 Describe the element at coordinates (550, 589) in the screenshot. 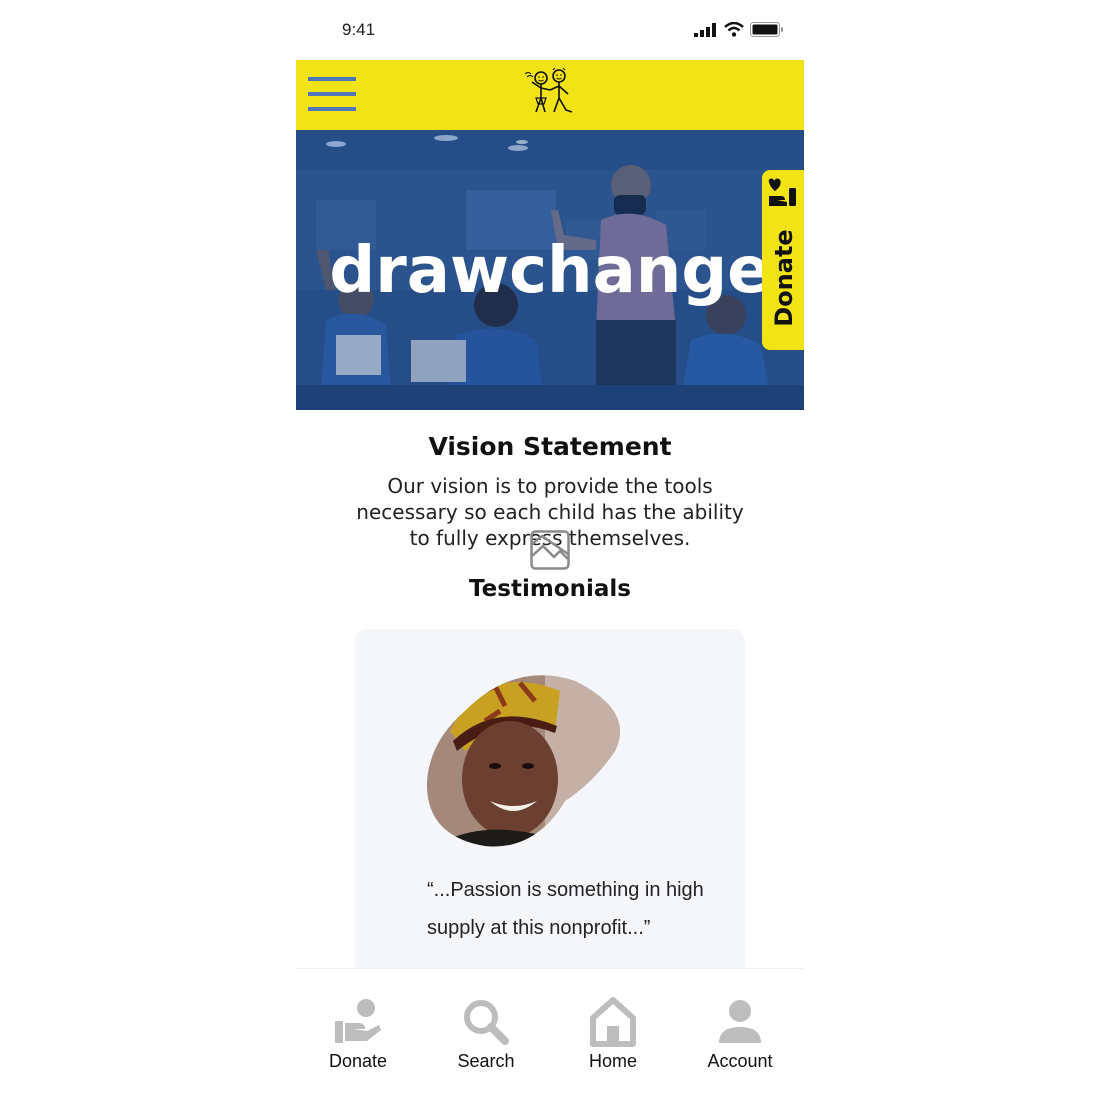

I see `testimonials-heading: Testimonials` at that location.